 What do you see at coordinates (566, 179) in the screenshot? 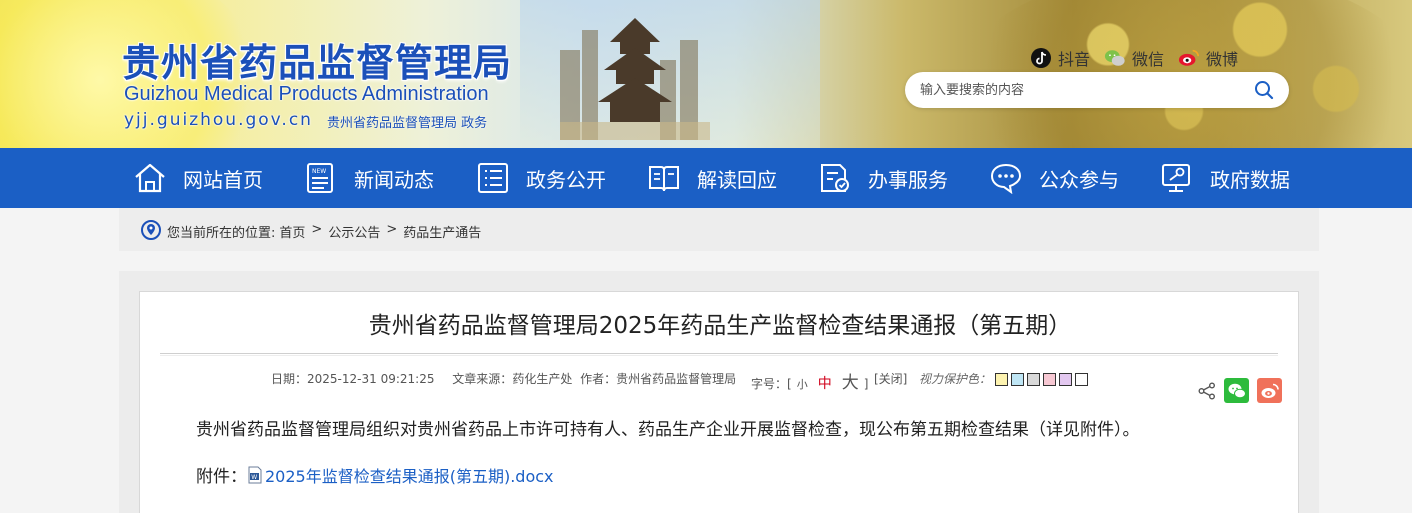
I see `nav-item-open-government-label: 政务公开` at bounding box center [566, 179].